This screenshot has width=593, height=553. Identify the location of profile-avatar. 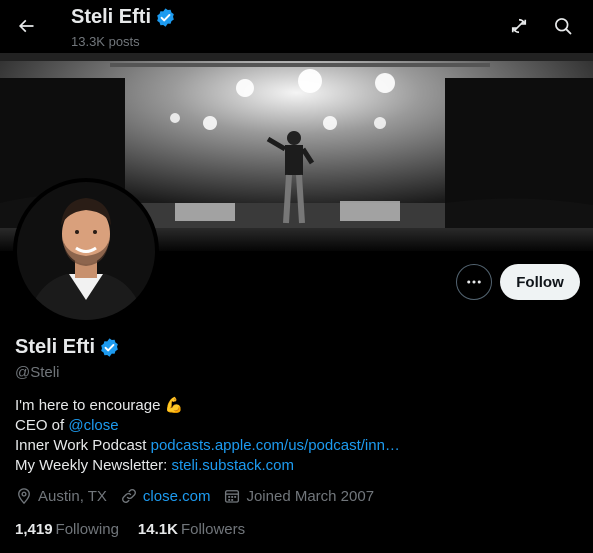
(86, 251).